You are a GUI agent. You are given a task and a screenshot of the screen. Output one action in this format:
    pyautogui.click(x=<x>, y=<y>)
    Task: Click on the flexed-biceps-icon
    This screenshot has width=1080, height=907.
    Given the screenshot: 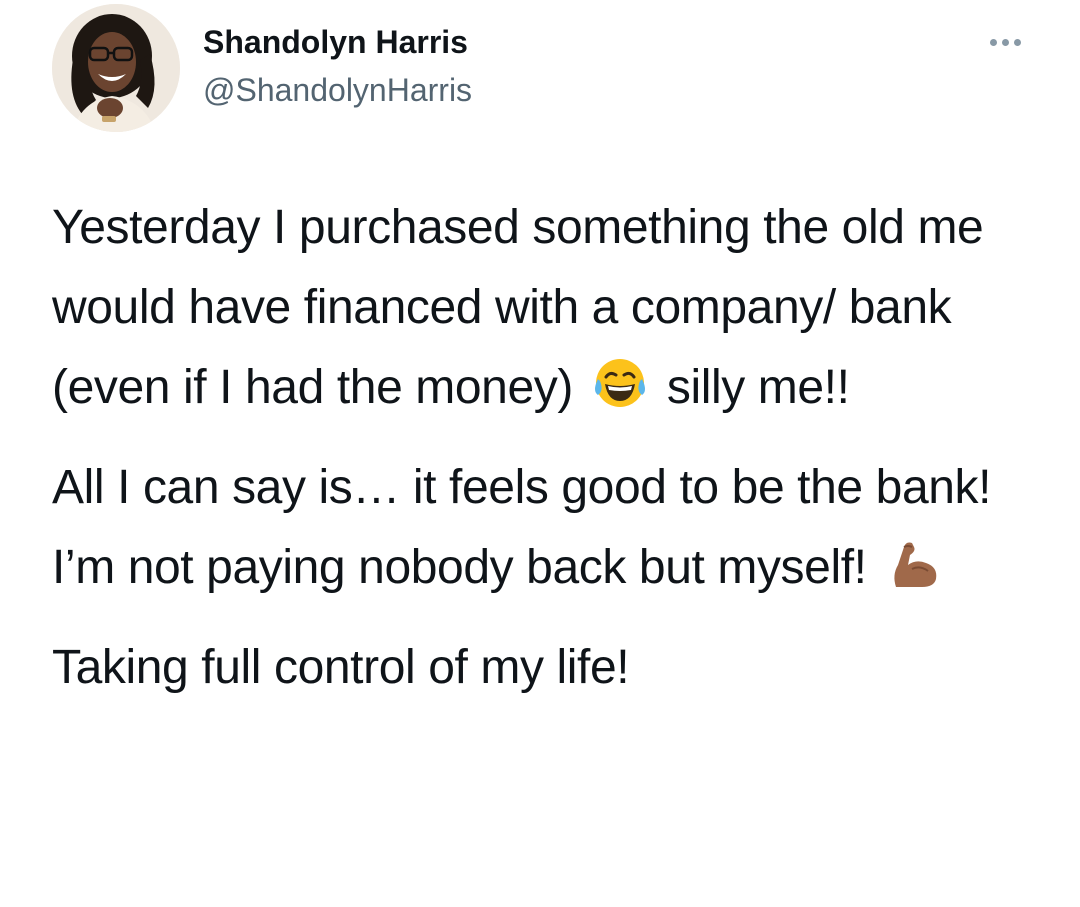 What is the action you would take?
    pyautogui.click(x=914, y=563)
    